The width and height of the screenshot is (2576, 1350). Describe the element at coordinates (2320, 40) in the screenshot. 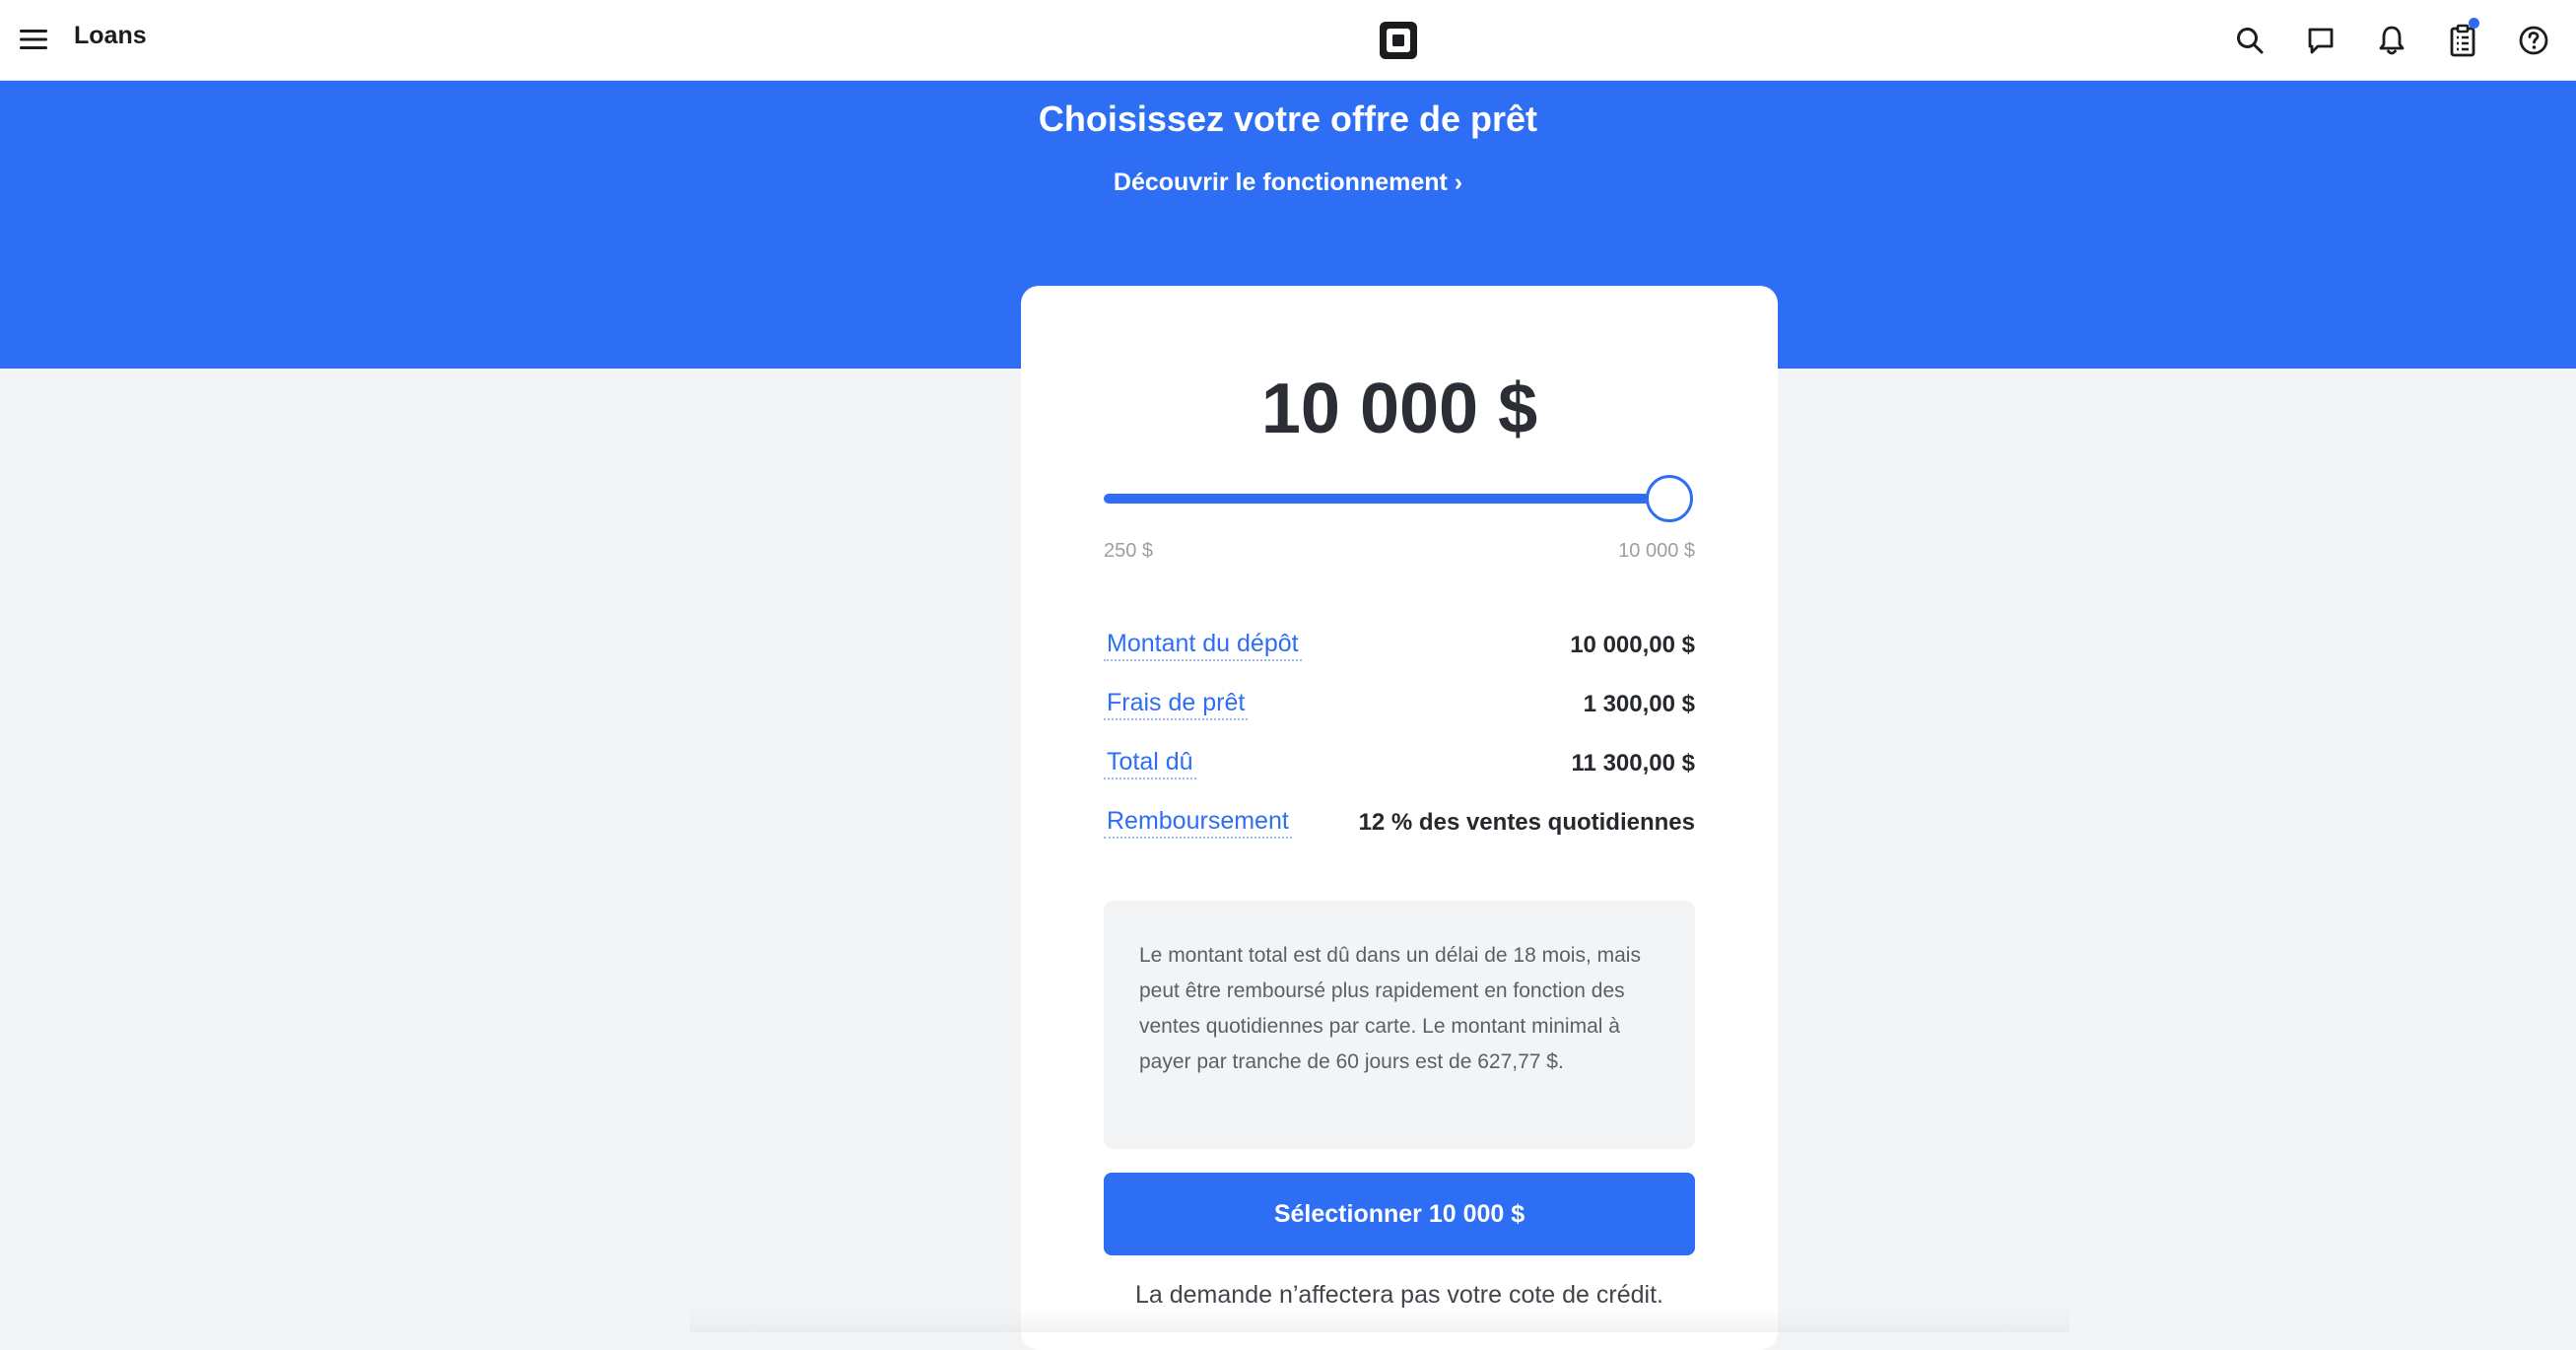

I see `chat-bubble-icon` at that location.